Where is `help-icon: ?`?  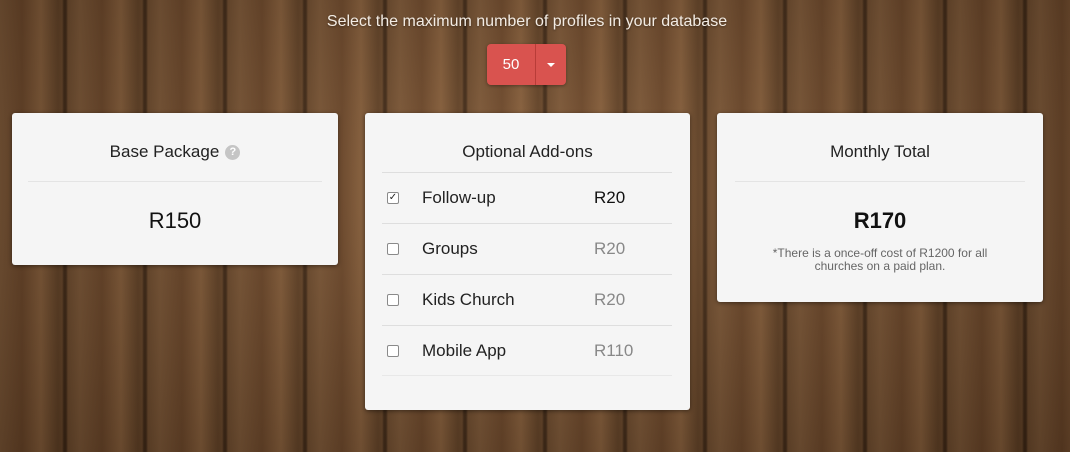
help-icon: ? is located at coordinates (233, 152).